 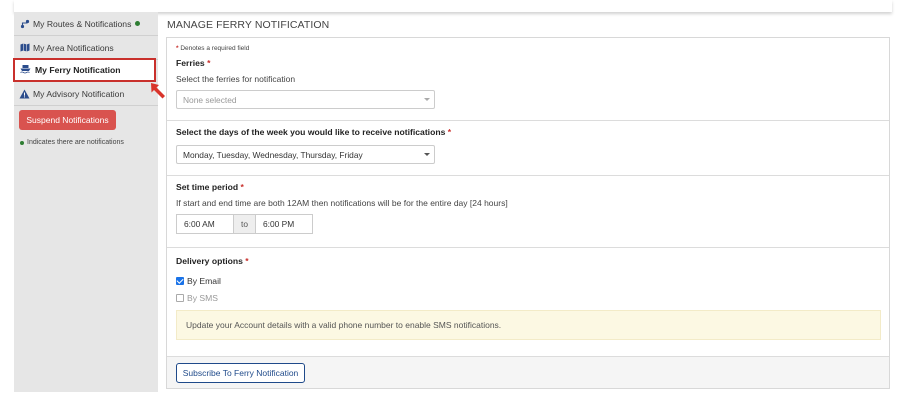 I want to click on notification-legend: Indicates there are notifications, so click(x=72, y=142).